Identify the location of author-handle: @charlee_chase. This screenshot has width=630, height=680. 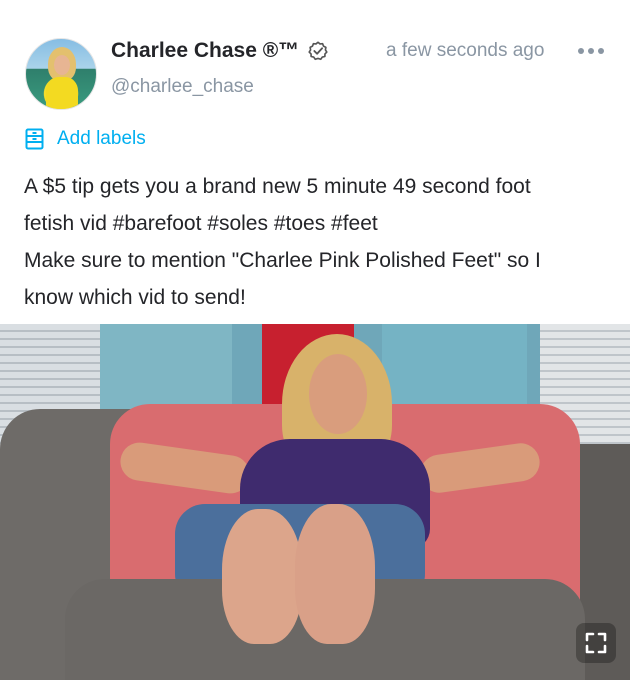
(182, 87).